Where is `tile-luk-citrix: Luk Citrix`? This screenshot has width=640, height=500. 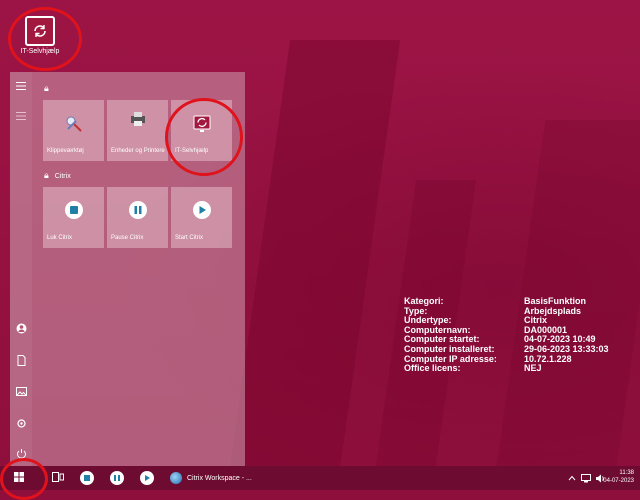
tile-luk-citrix: Luk Citrix is located at coordinates (73, 217).